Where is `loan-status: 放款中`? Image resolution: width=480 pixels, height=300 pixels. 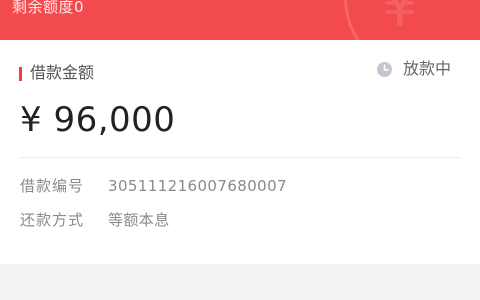 loan-status: 放款中 is located at coordinates (413, 69).